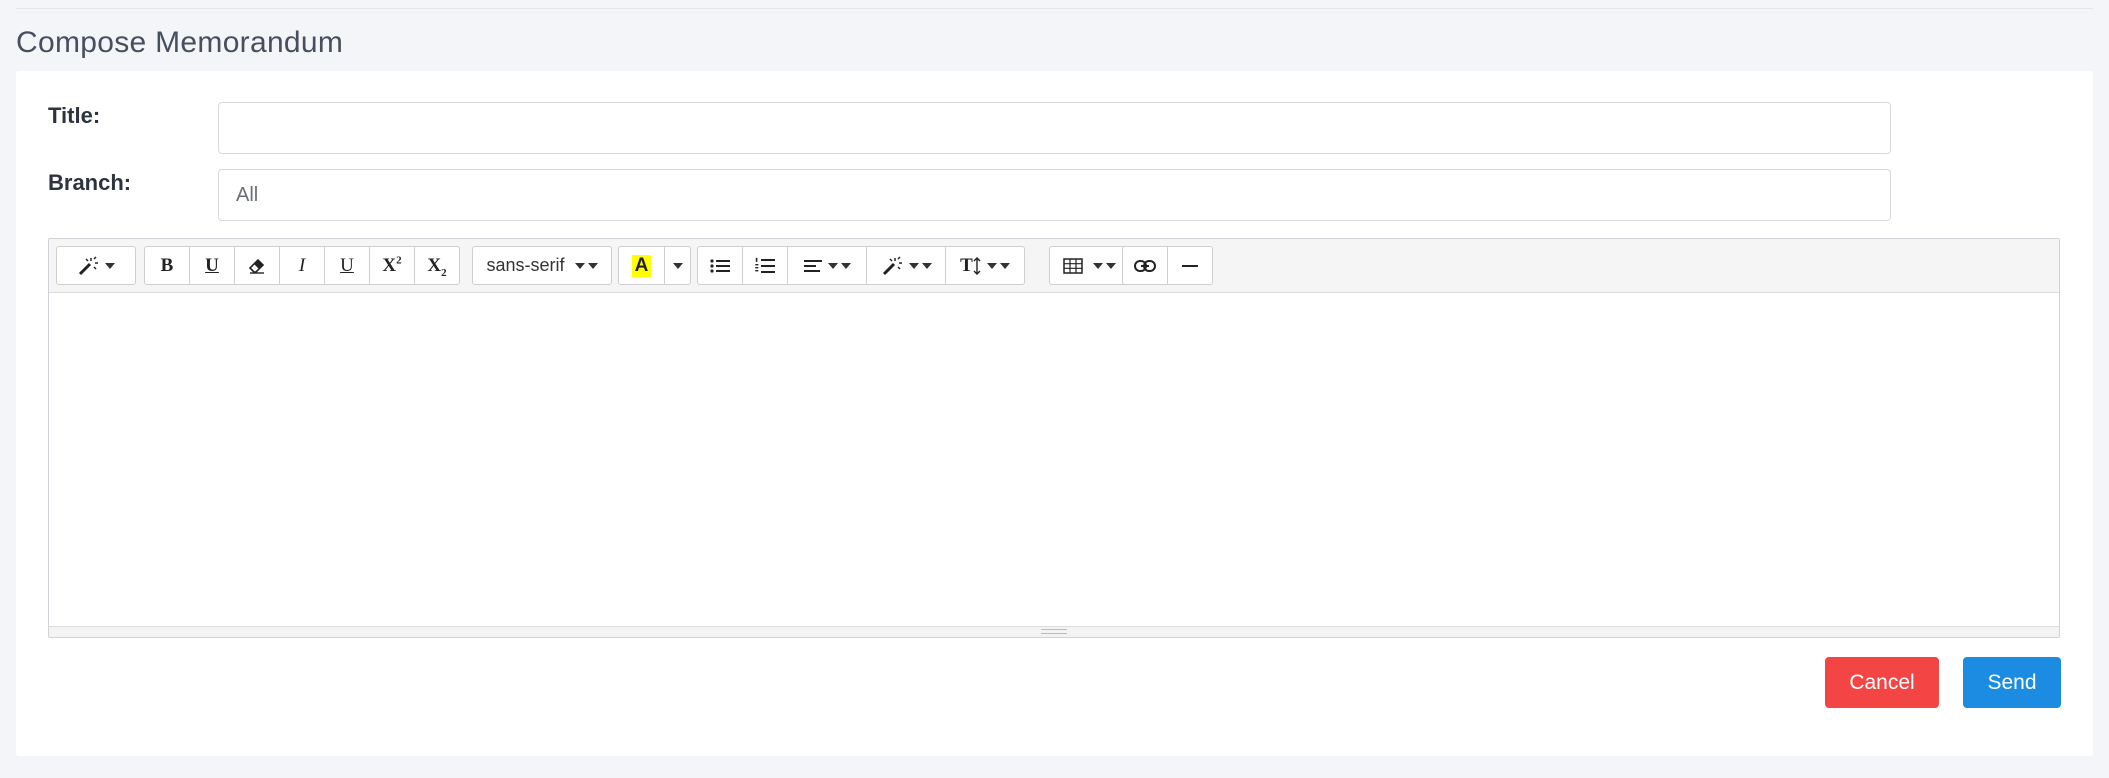  I want to click on align-left-icon, so click(812, 266).